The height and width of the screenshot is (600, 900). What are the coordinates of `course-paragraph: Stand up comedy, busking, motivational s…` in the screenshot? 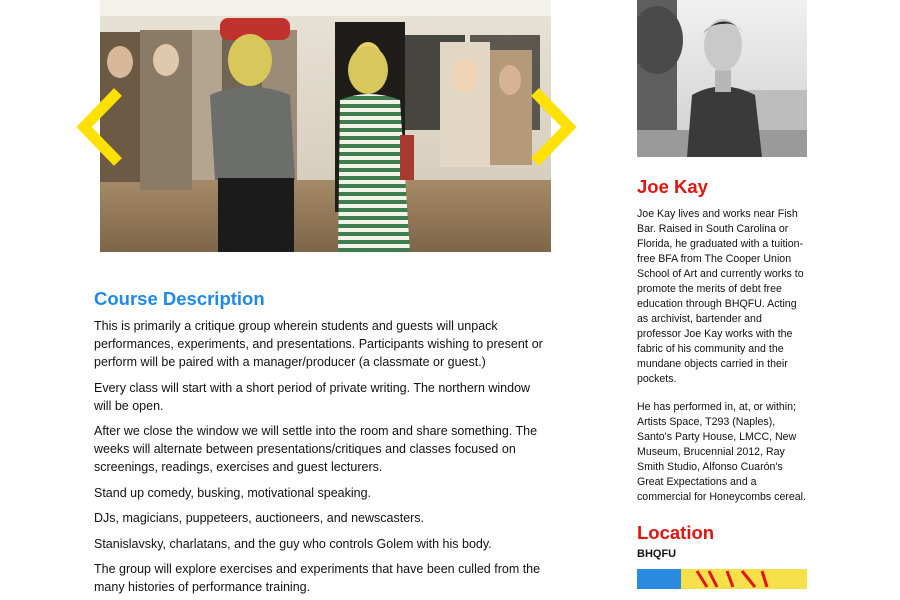 It's located at (233, 492).